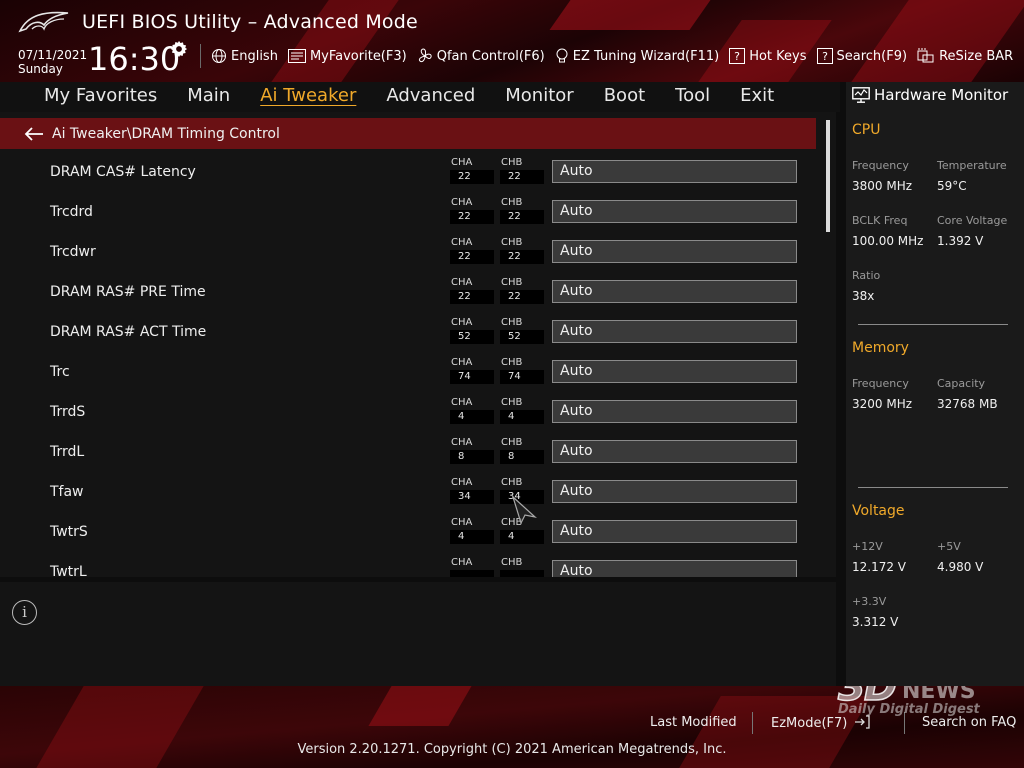 The image size is (1024, 768). What do you see at coordinates (960, 567) in the screenshot?
I see `v5-value: 4.980 V` at bounding box center [960, 567].